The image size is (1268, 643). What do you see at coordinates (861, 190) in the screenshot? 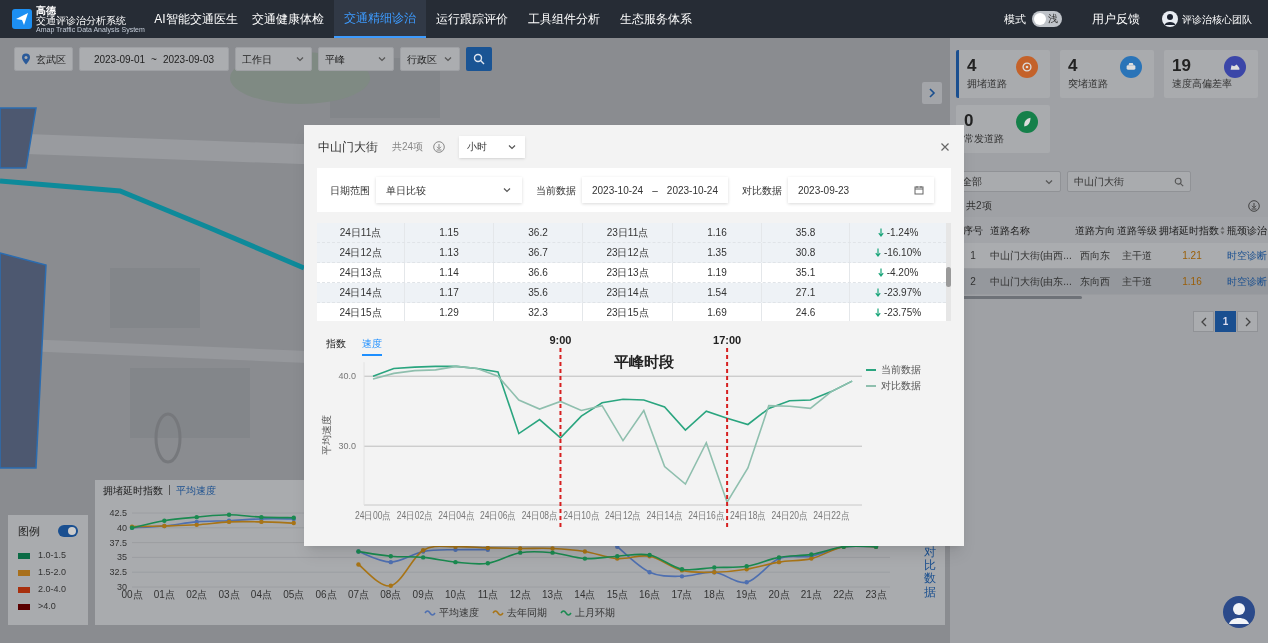
I see `date-field: 2023-09-23` at bounding box center [861, 190].